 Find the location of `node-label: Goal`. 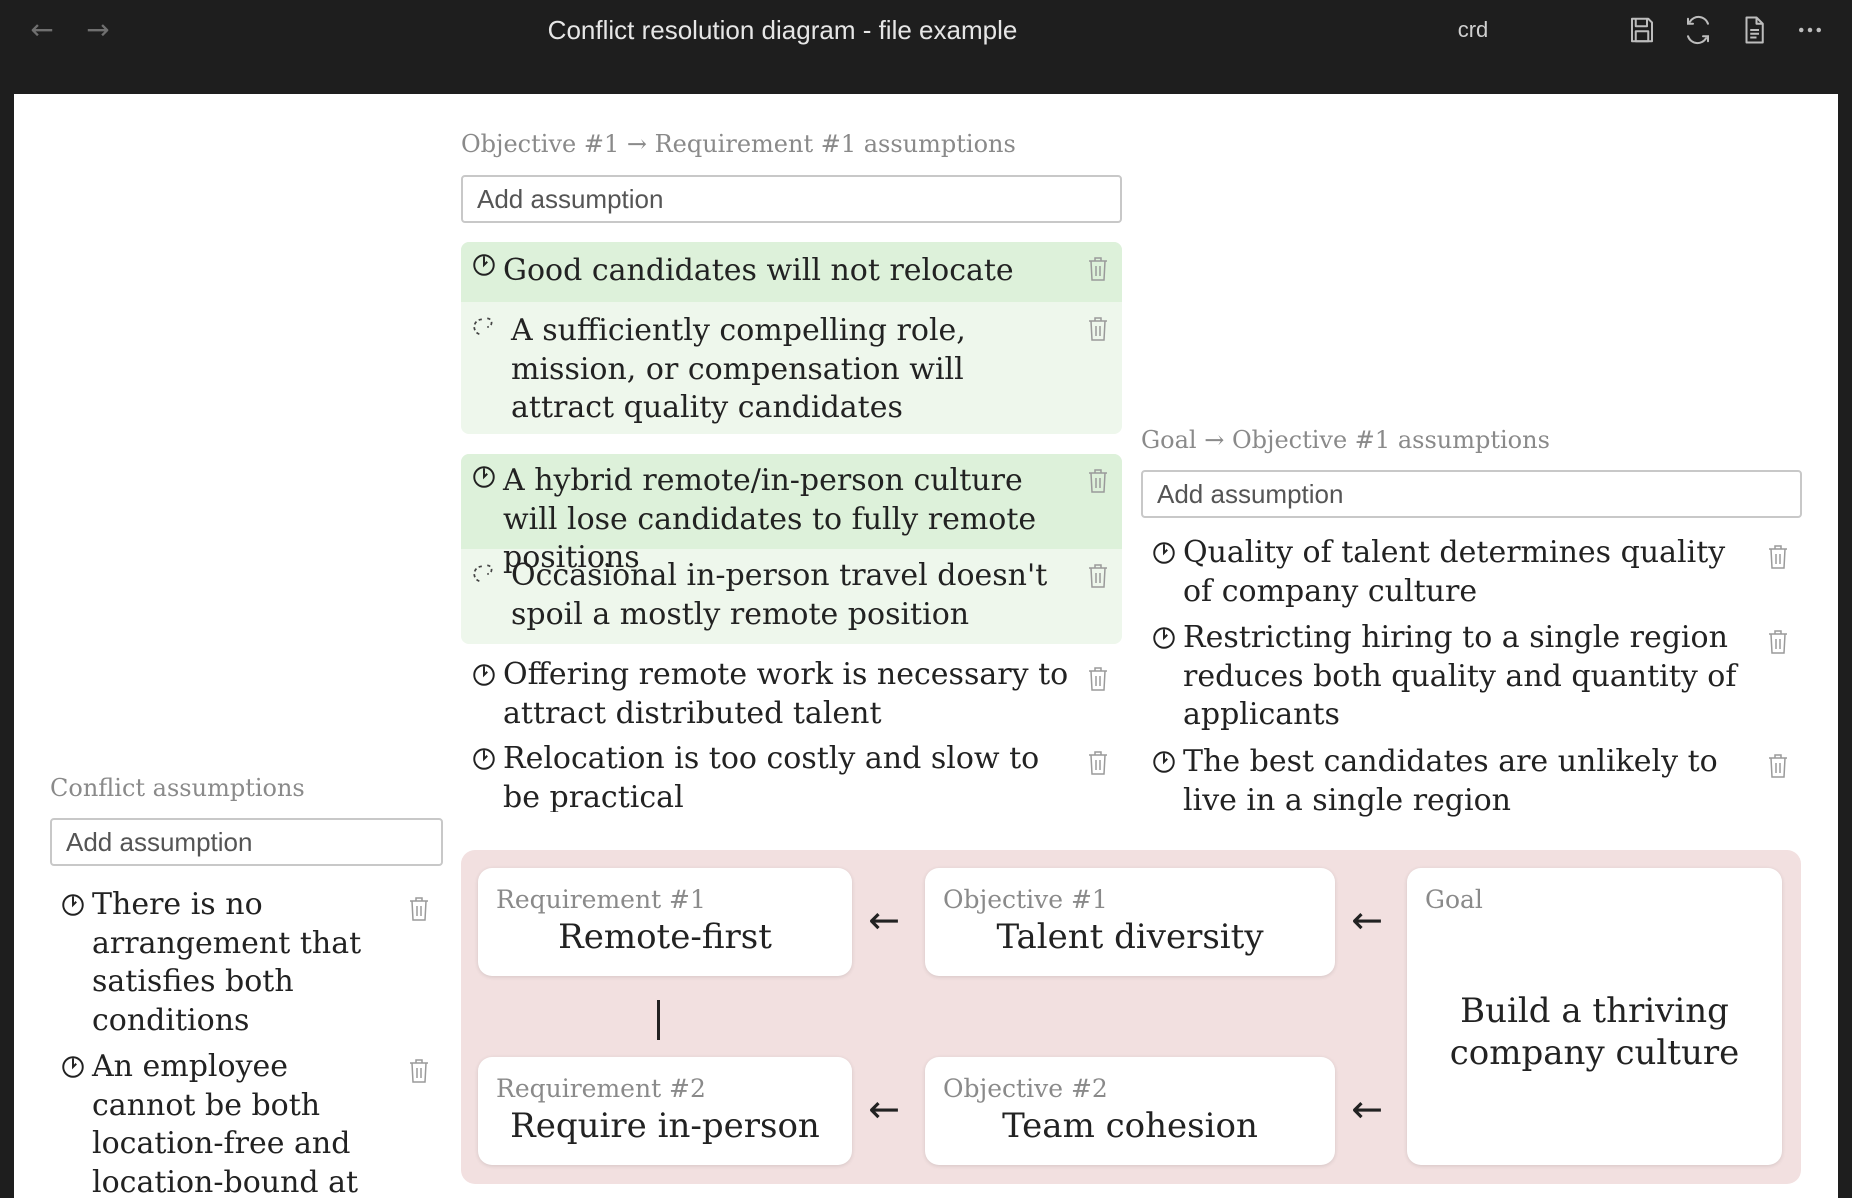

node-label: Goal is located at coordinates (1454, 899).